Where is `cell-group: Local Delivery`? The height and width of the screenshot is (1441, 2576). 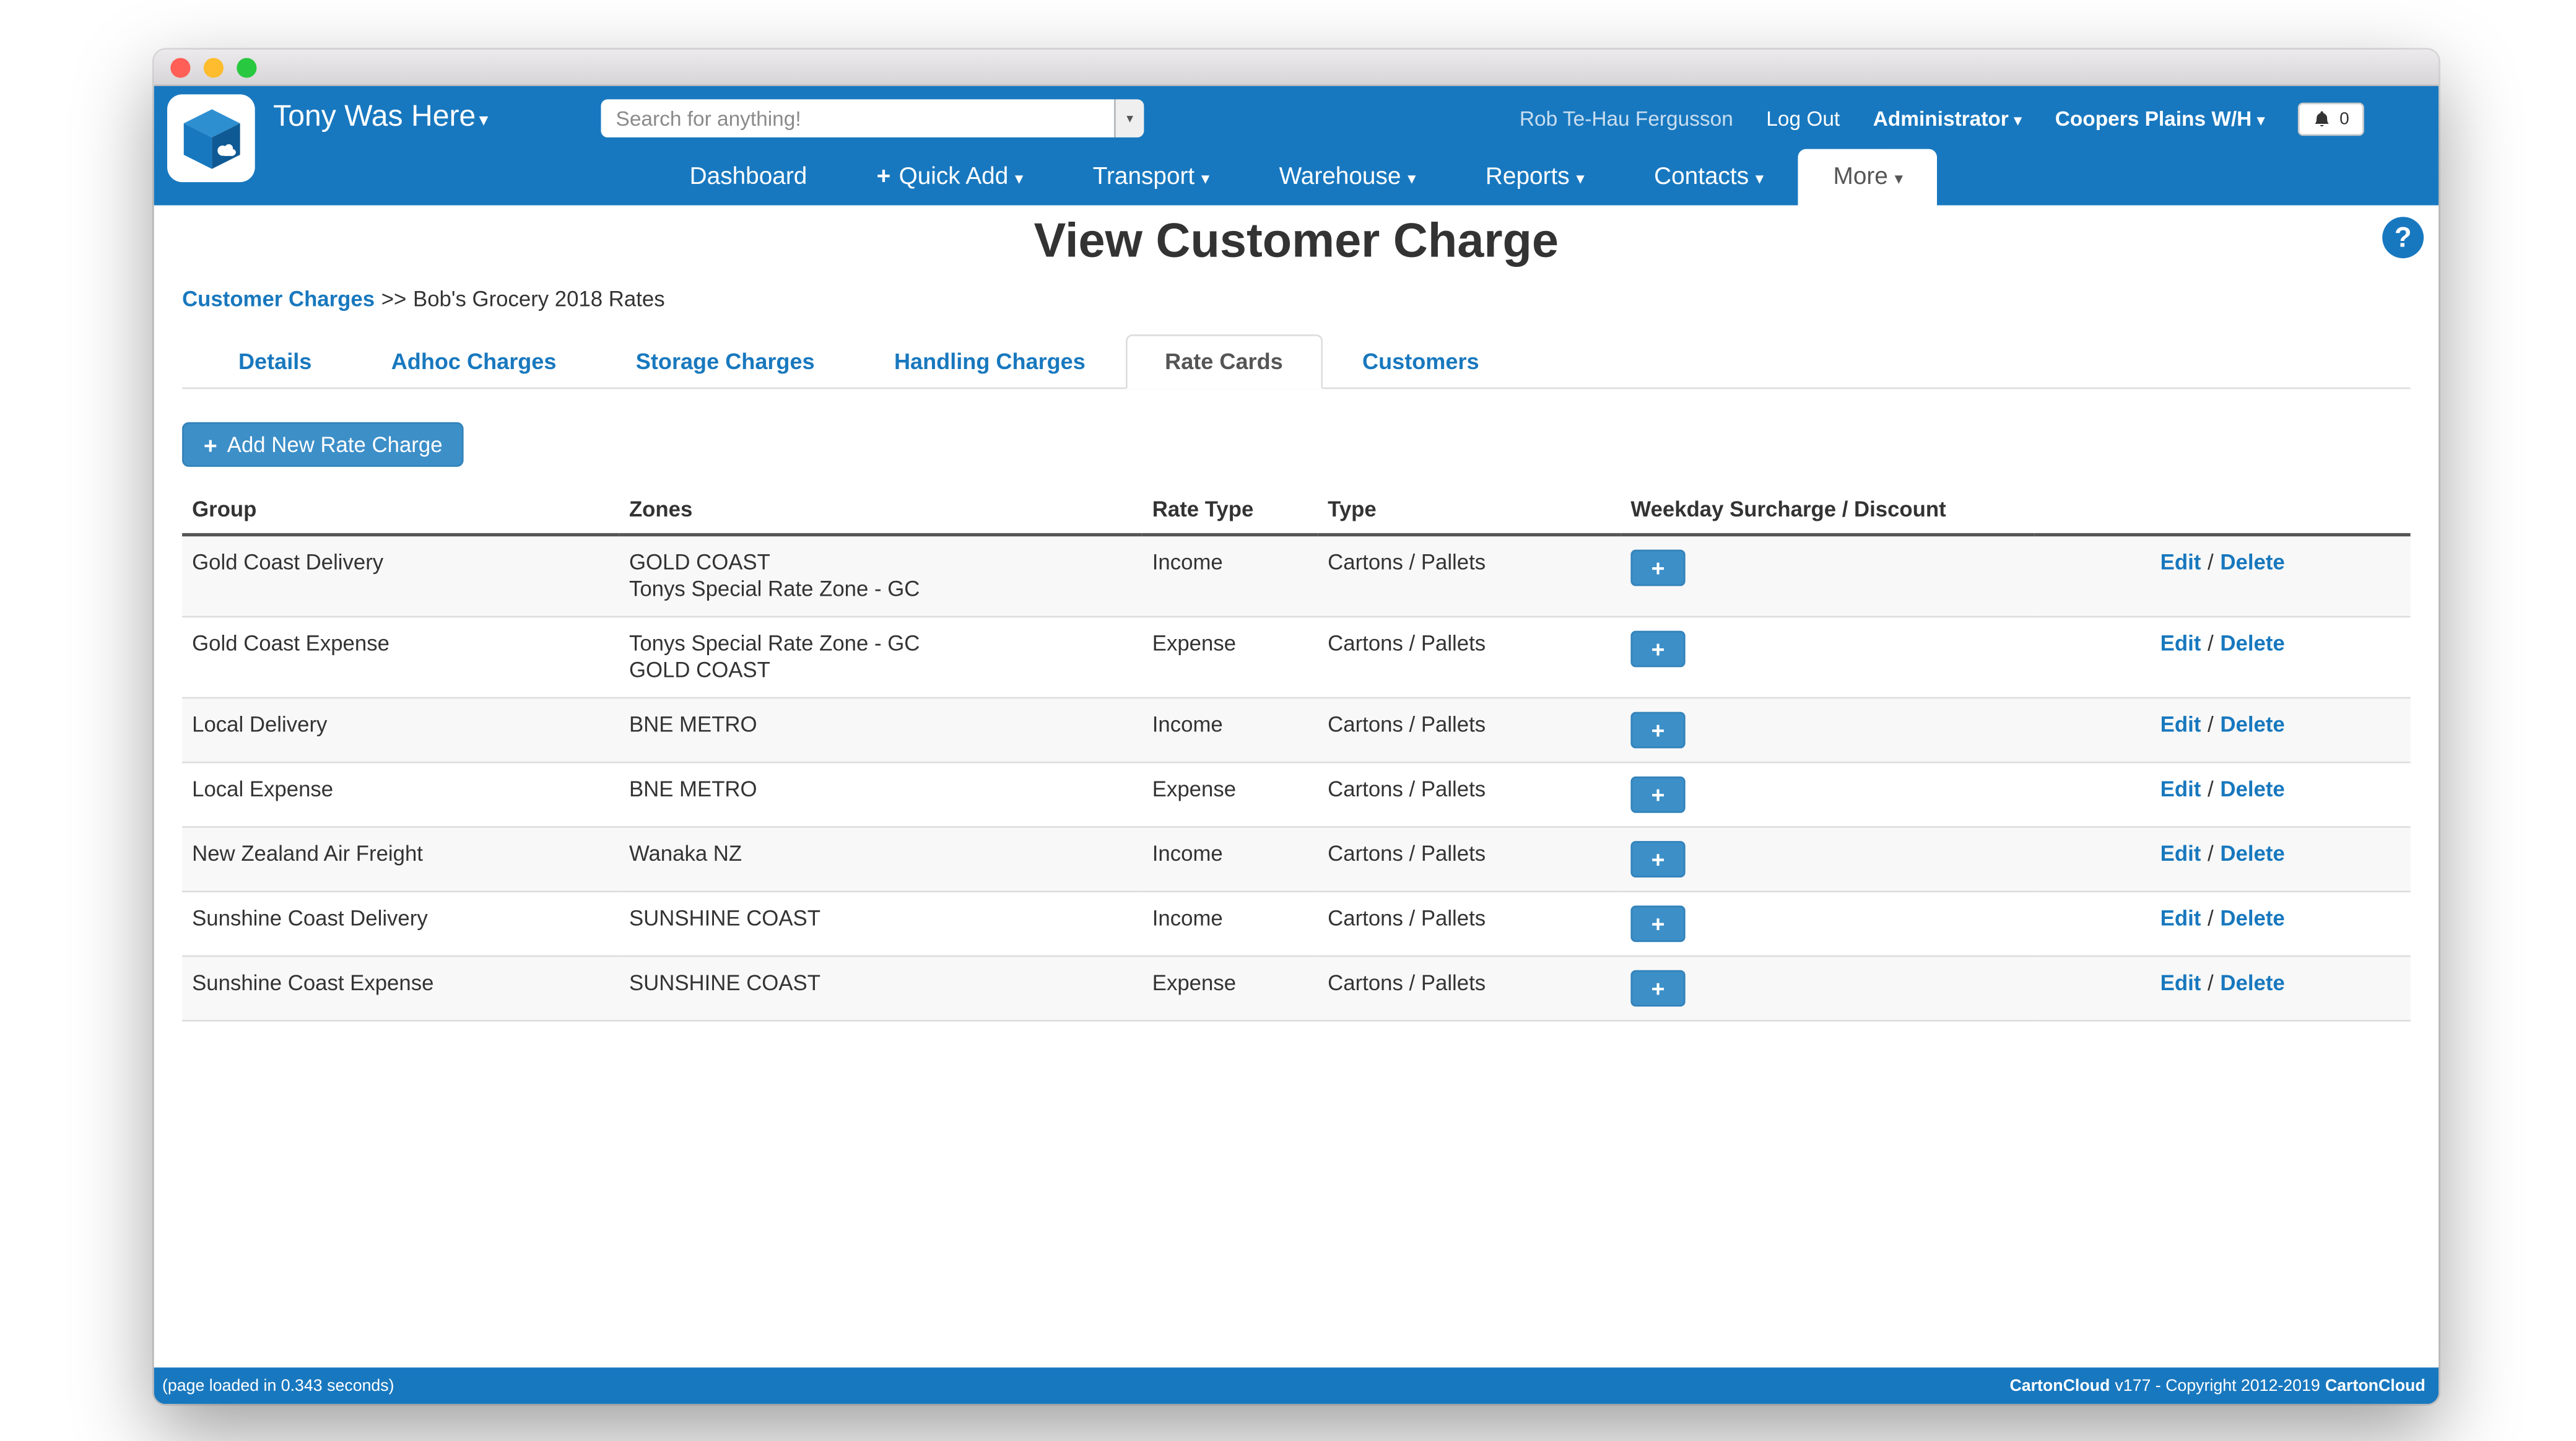
cell-group: Local Delivery is located at coordinates (400, 731).